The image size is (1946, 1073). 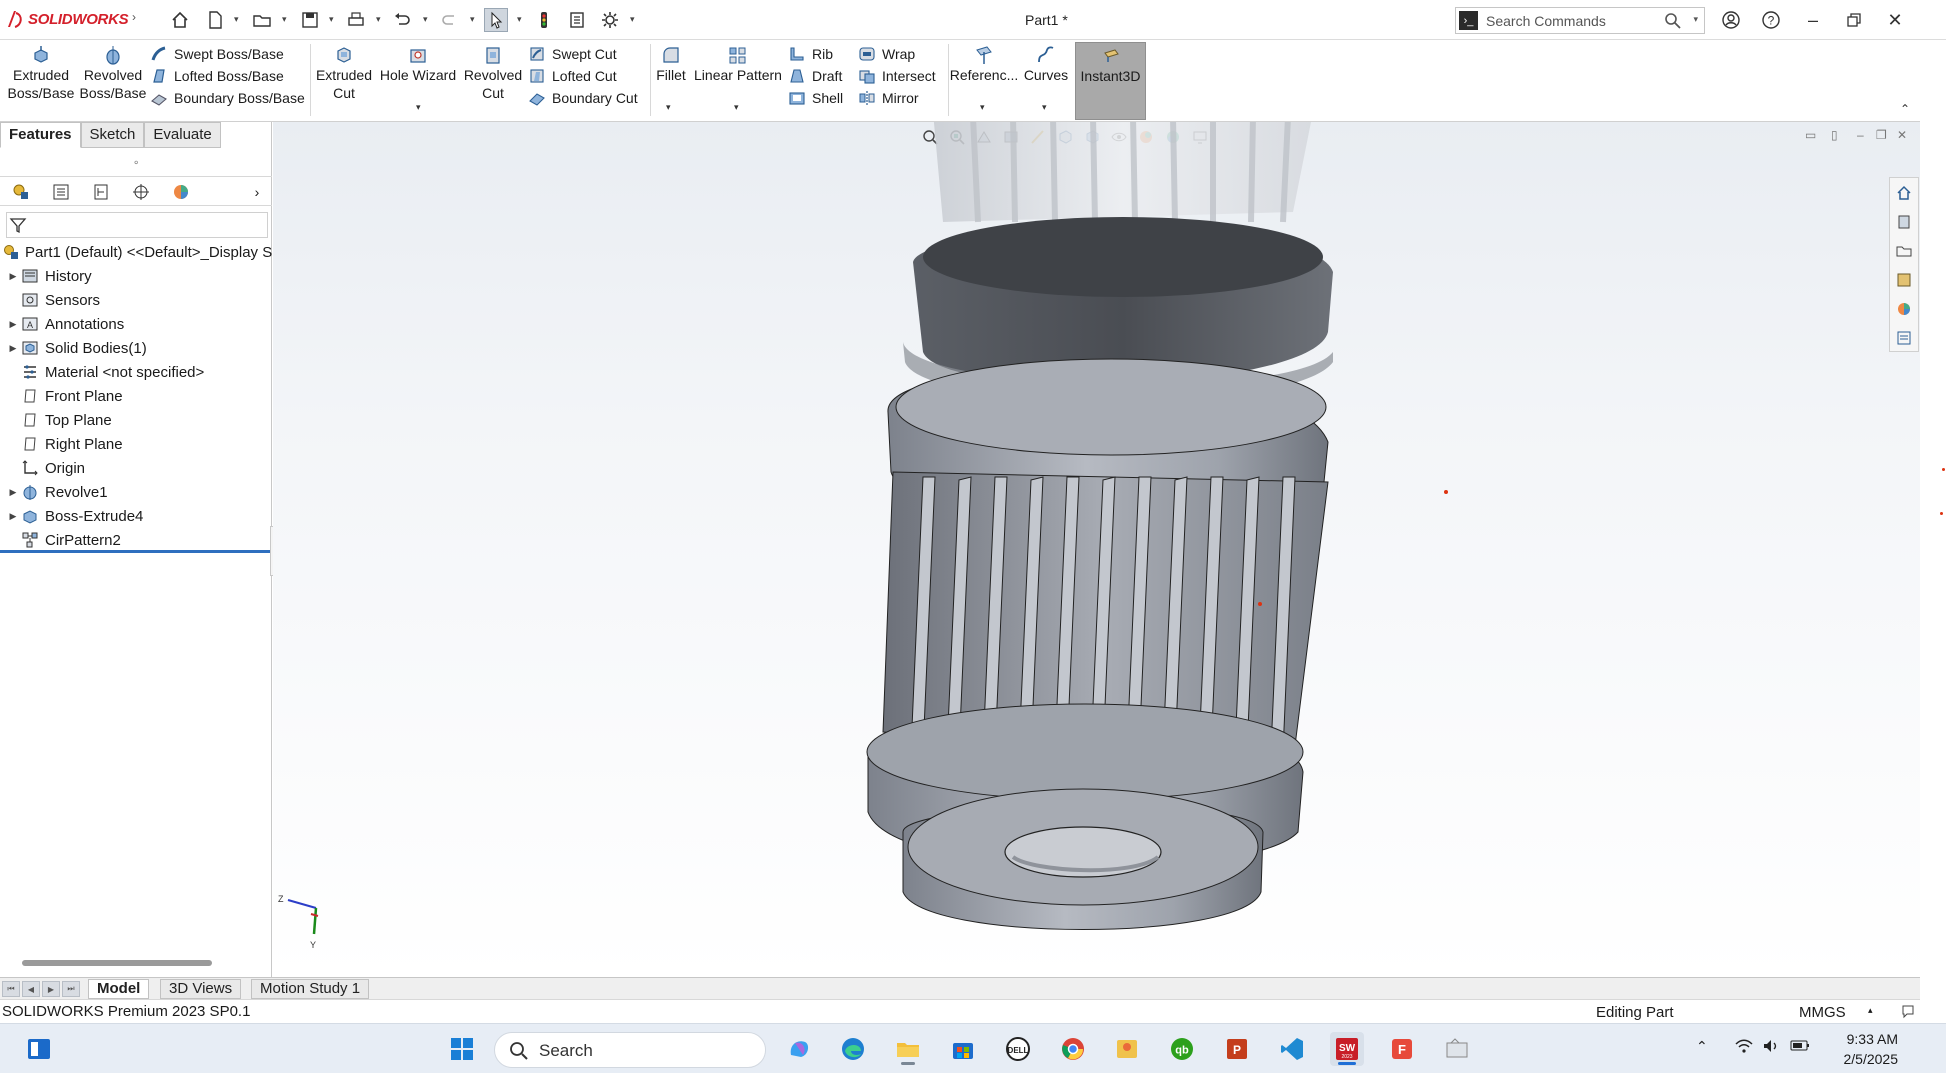 I want to click on tree-node: ▶ Solid Bodies(1), so click(x=136, y=348).